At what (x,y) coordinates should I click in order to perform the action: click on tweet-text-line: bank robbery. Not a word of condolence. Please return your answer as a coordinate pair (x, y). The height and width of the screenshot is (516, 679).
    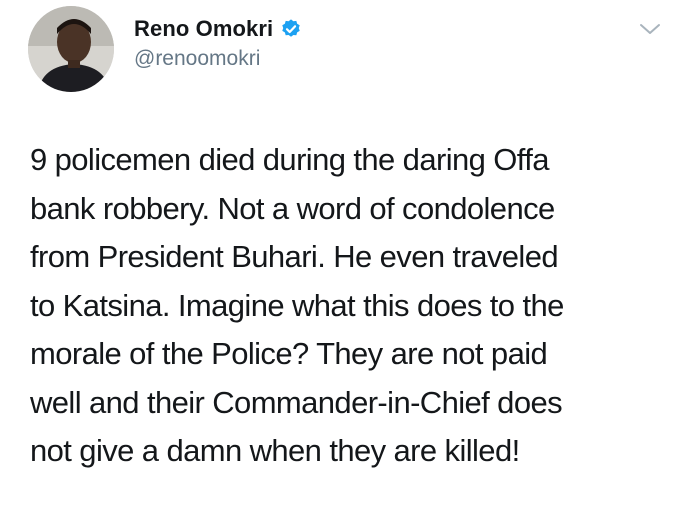
    Looking at the image, I should click on (292, 208).